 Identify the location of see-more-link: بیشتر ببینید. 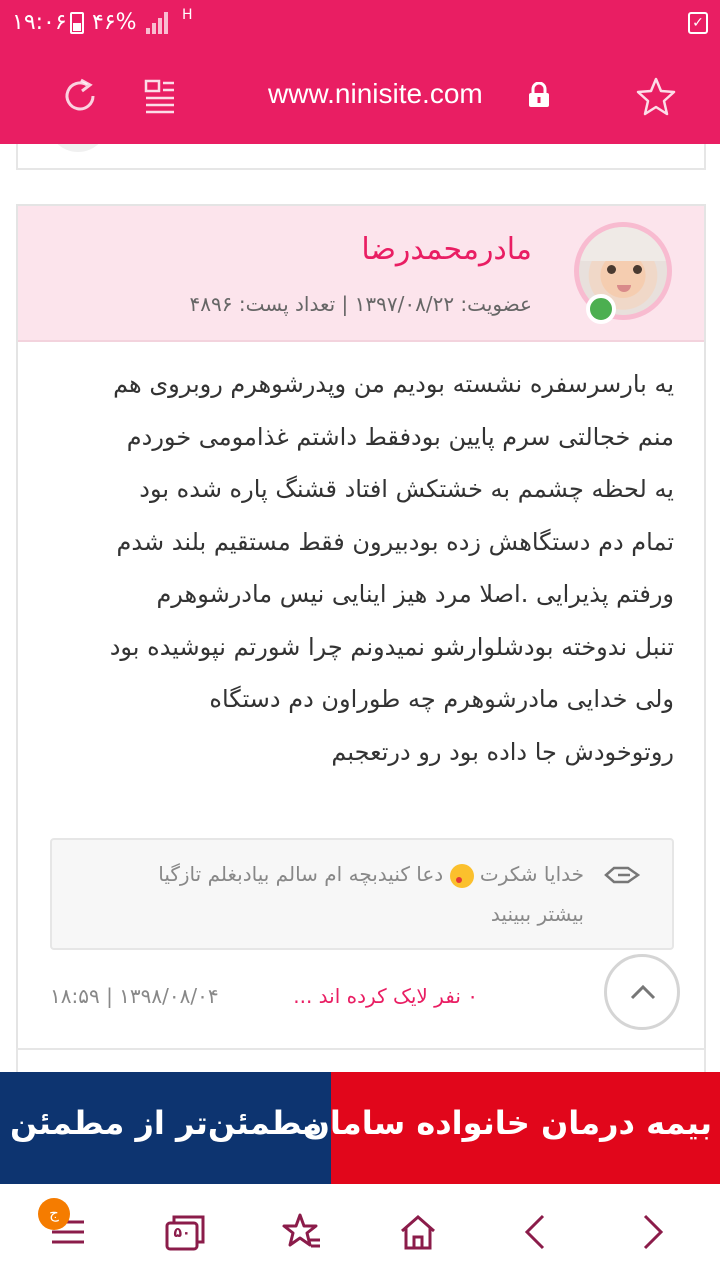
(324, 914).